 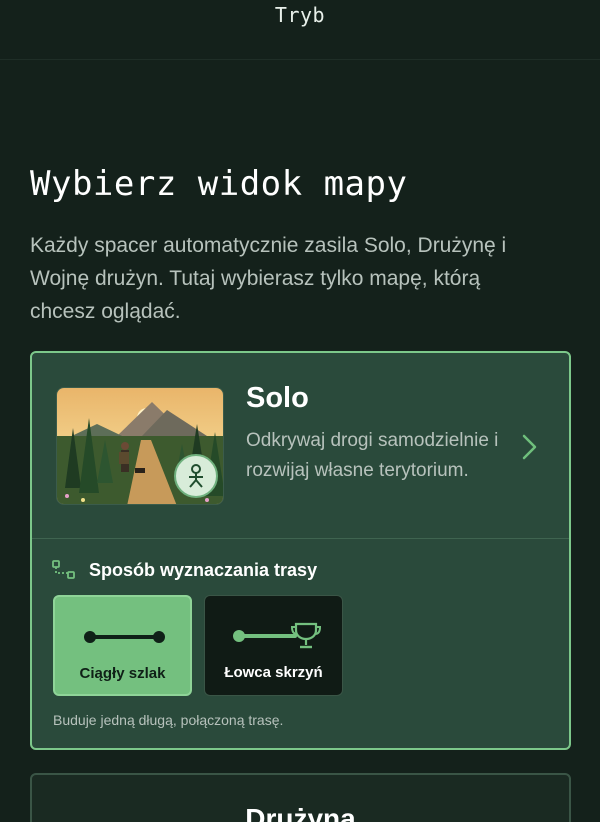 What do you see at coordinates (300, 538) in the screenshot?
I see `card-divider` at bounding box center [300, 538].